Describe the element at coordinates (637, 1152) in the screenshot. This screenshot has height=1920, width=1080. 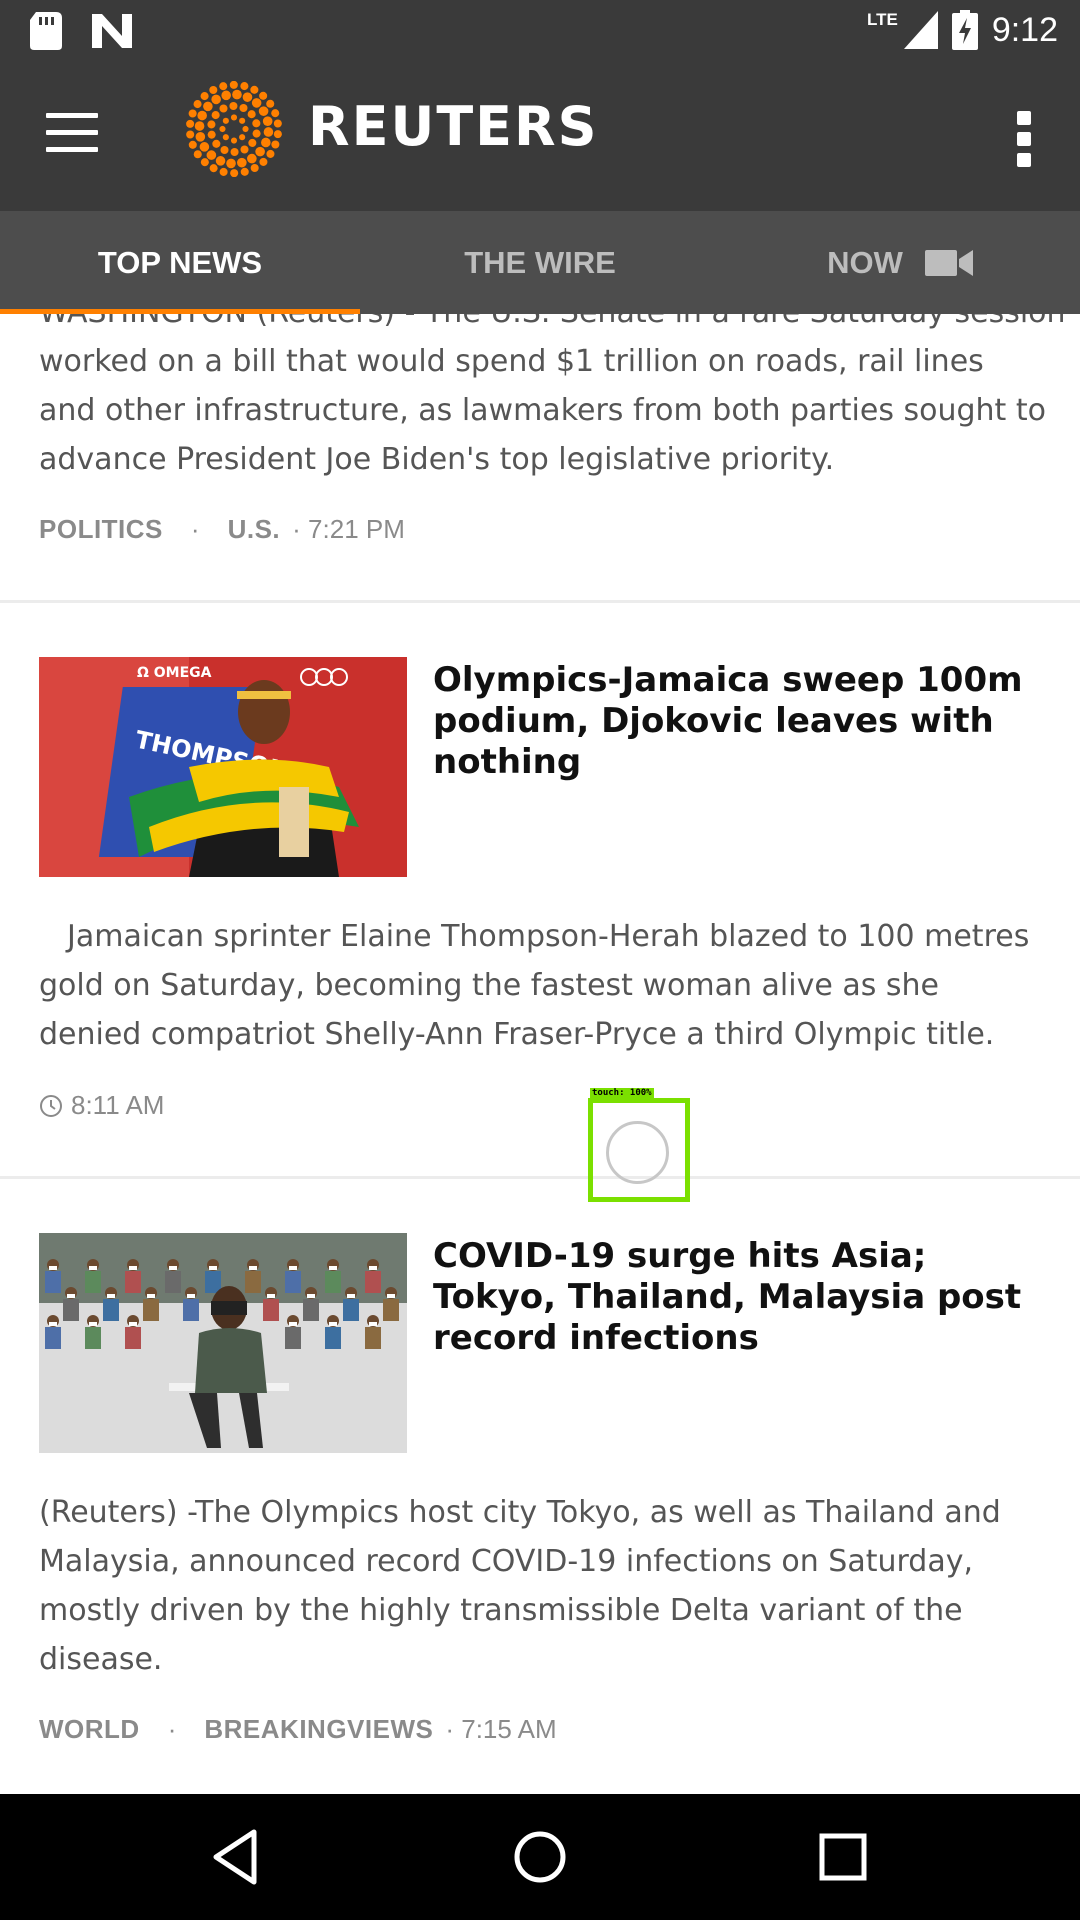
I see `touch-indicator-circle` at that location.